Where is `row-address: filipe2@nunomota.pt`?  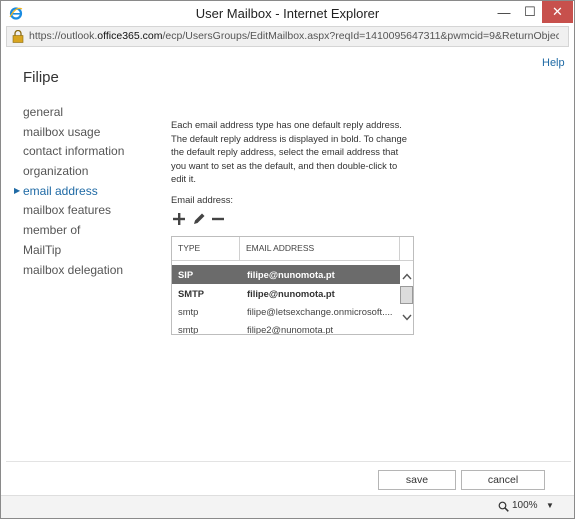
row-address: filipe2@nunomota.pt is located at coordinates (290, 329).